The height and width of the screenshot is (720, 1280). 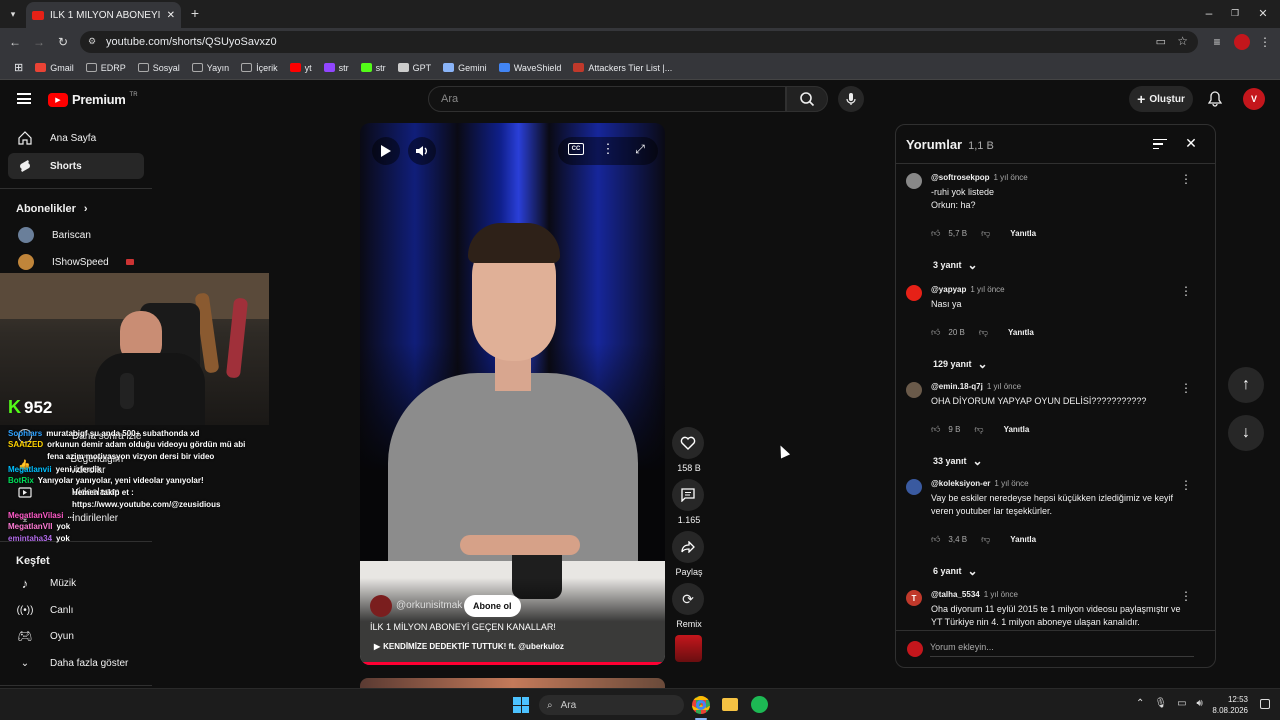 I want to click on comment-author: @emin.18-q7j 1 yıl önce, so click(x=976, y=386).